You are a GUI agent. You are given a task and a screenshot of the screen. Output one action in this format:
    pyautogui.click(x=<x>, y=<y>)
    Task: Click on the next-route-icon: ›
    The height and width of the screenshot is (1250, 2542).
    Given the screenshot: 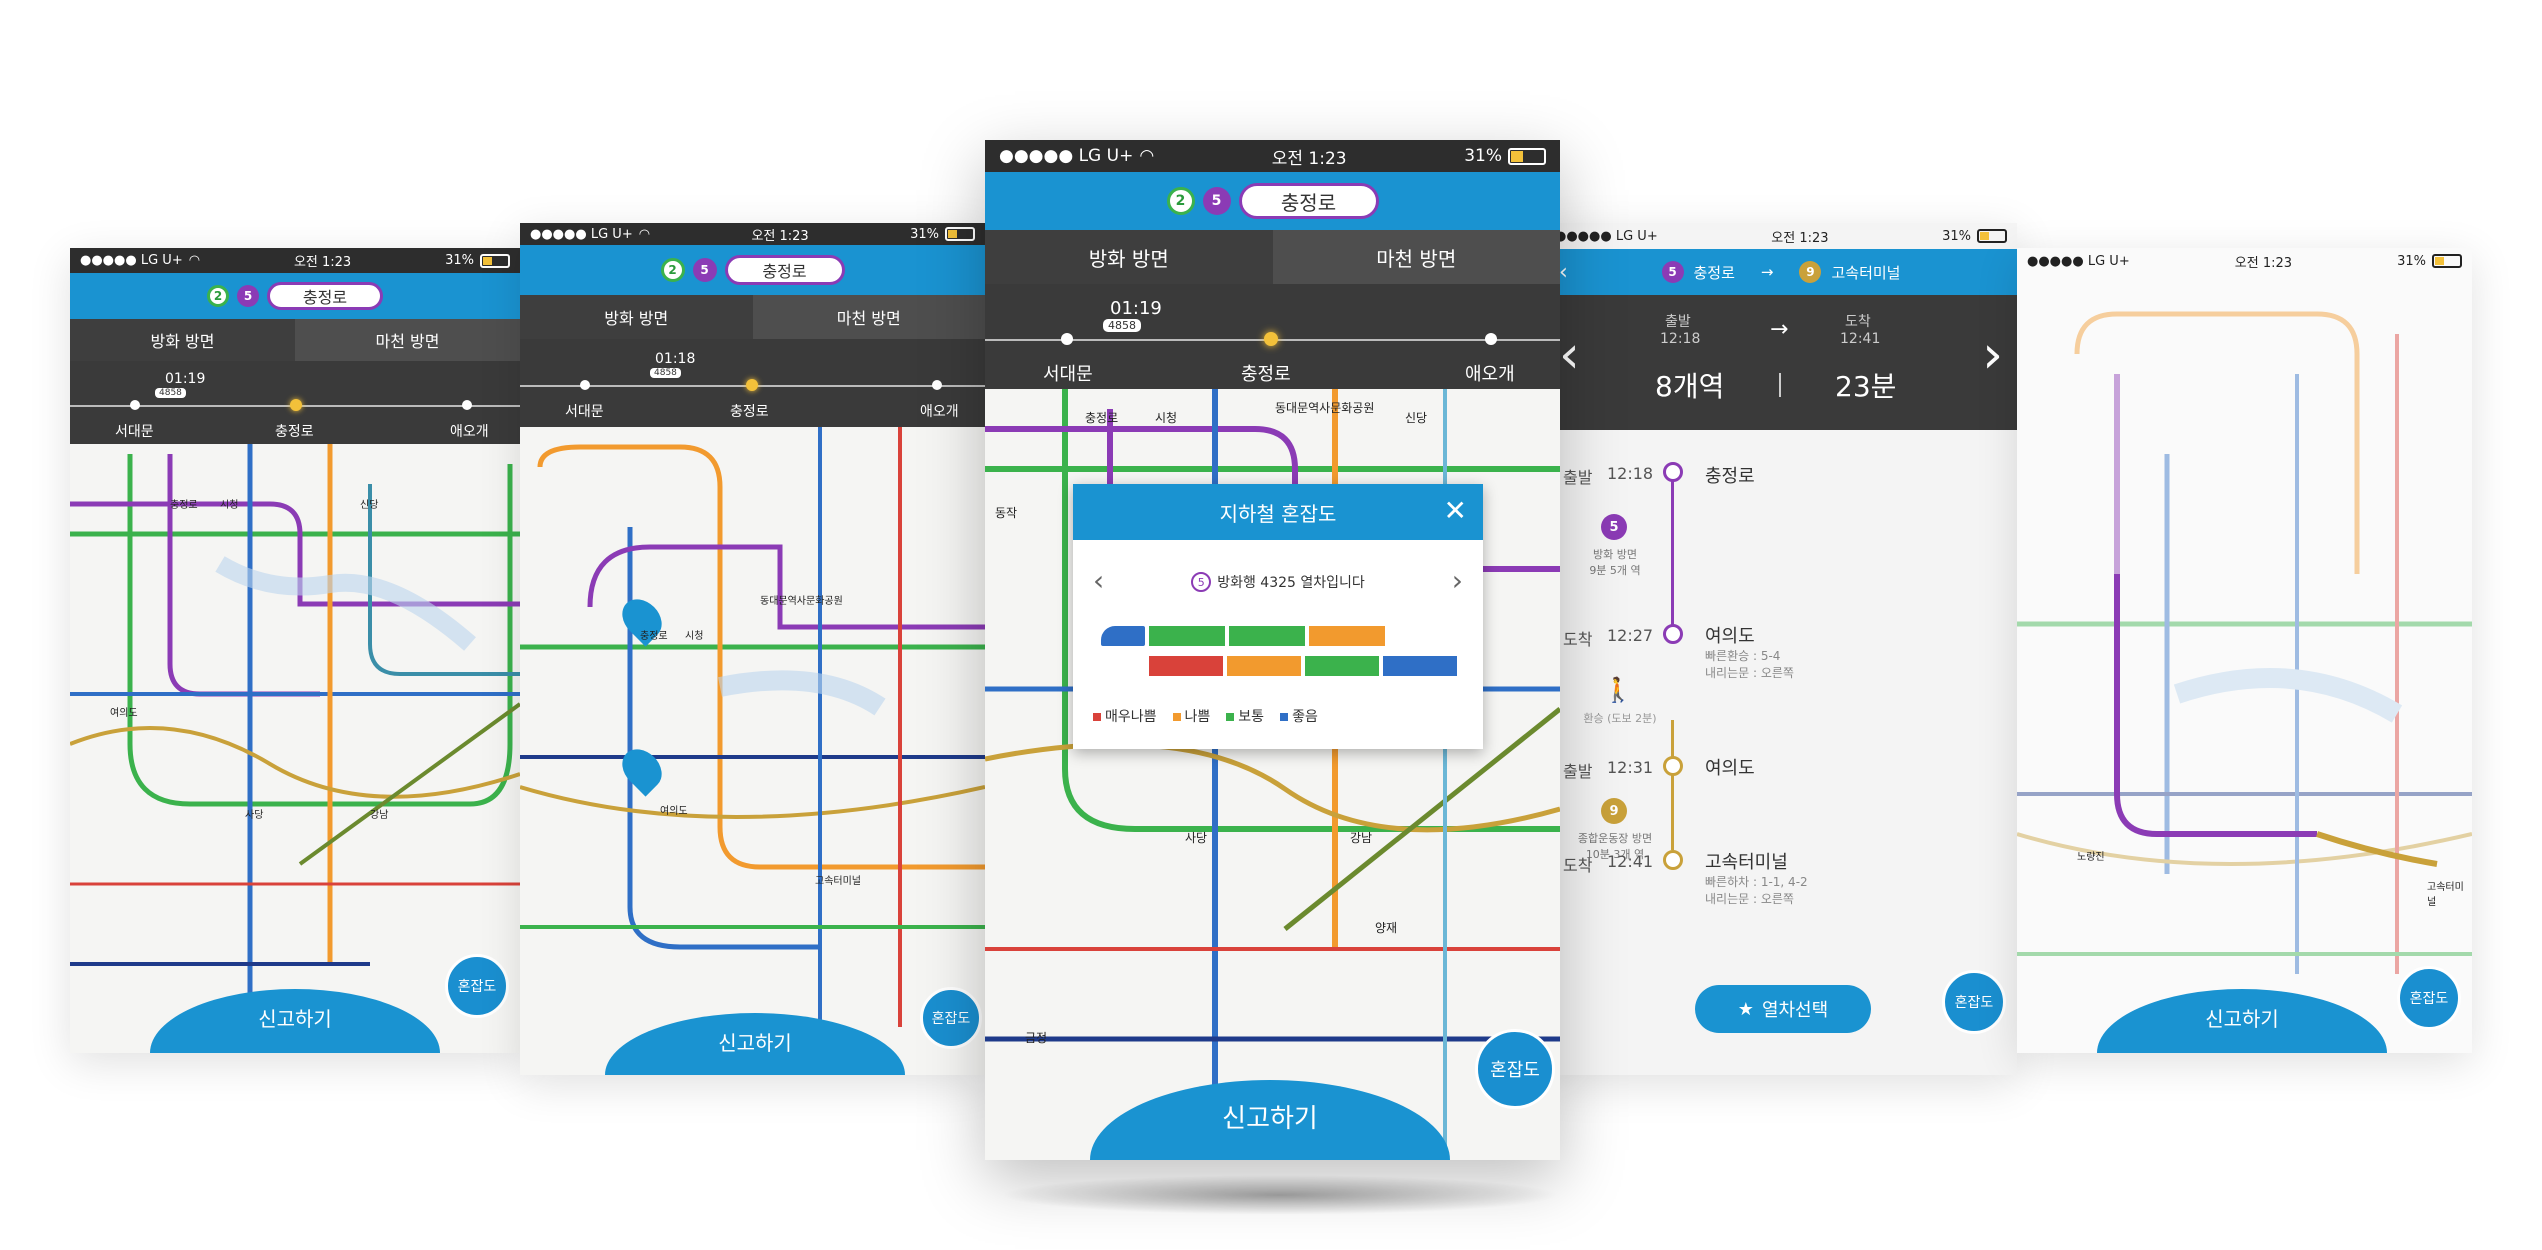 What is the action you would take?
    pyautogui.click(x=1992, y=355)
    